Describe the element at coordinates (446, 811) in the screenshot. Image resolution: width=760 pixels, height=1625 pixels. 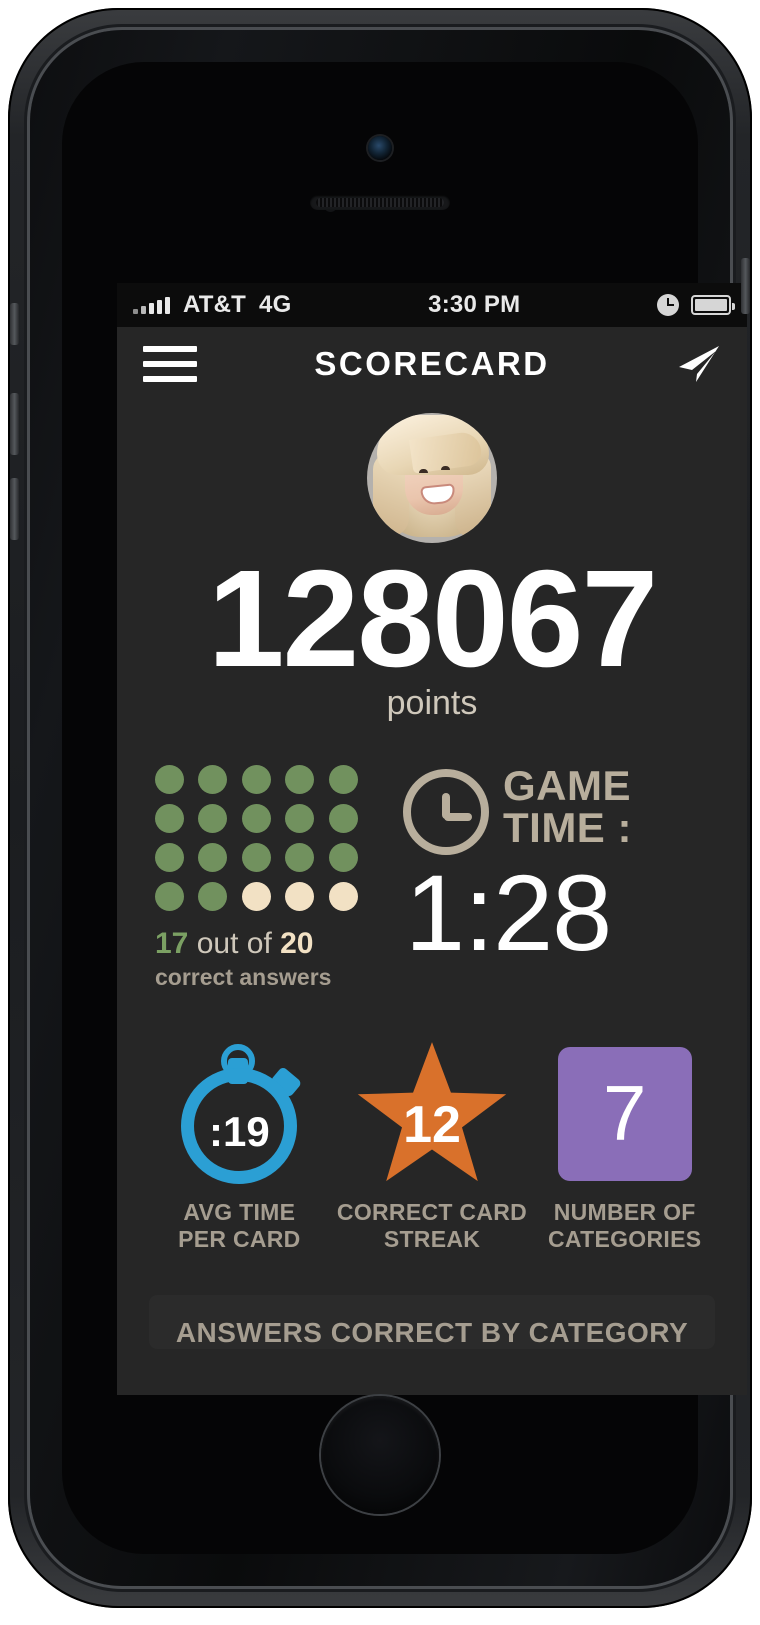
I see `clock-icon` at that location.